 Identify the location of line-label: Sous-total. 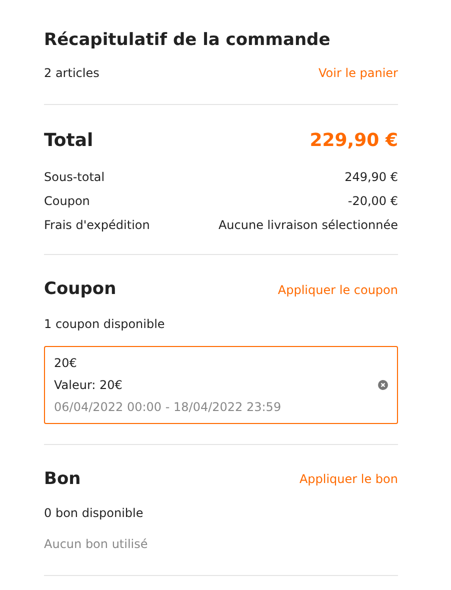
(74, 177).